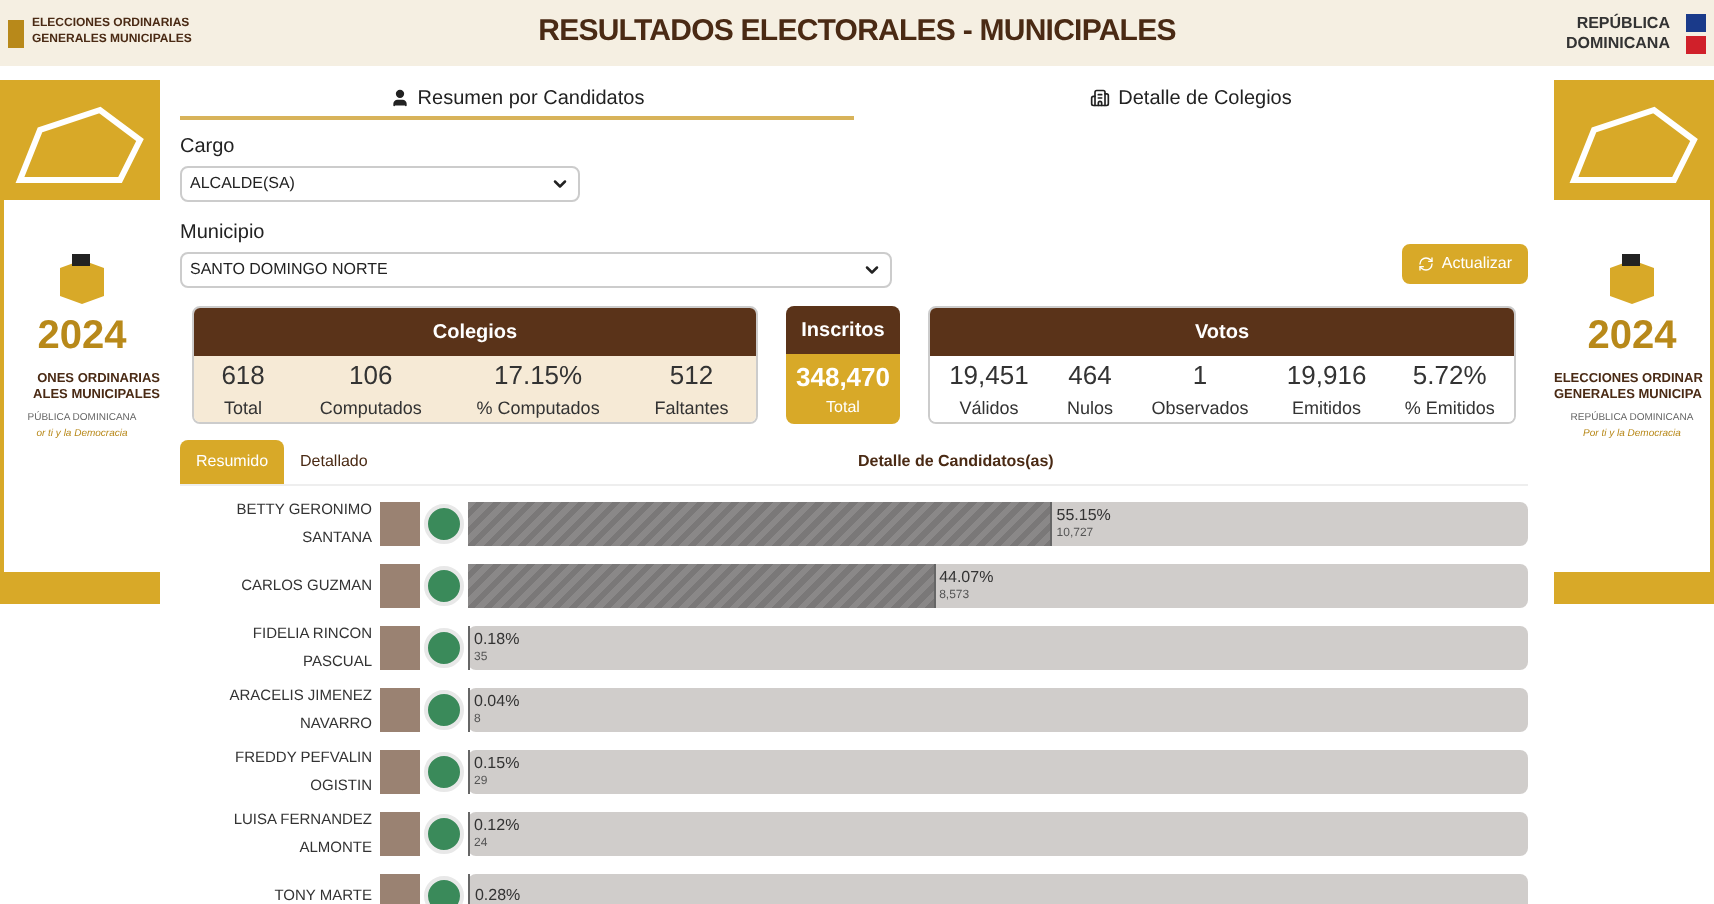 This screenshot has width=1714, height=904. I want to click on stat-label: Válidos, so click(989, 408).